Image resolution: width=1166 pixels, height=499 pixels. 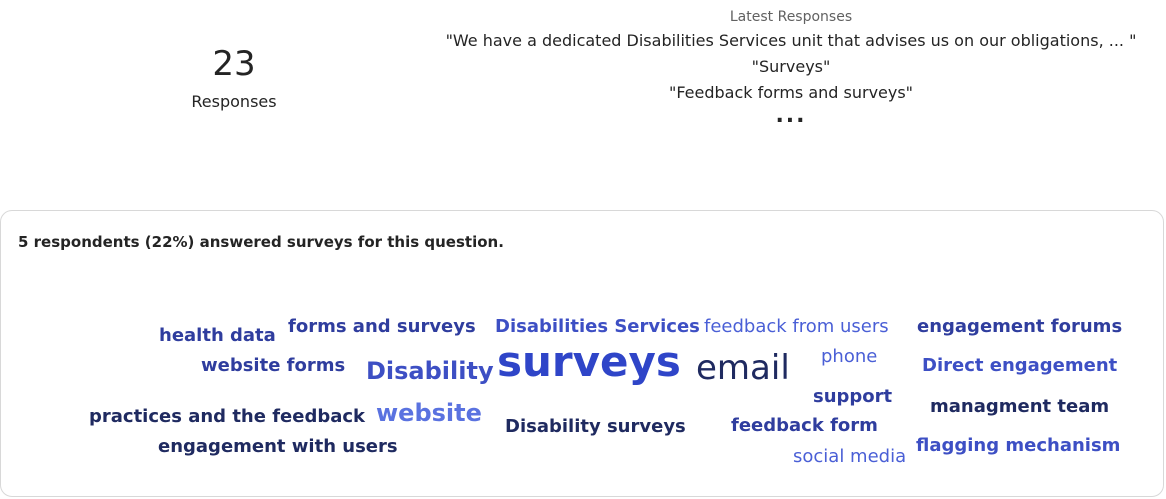 I want to click on word-cloud-term: feedback form, so click(x=804, y=426).